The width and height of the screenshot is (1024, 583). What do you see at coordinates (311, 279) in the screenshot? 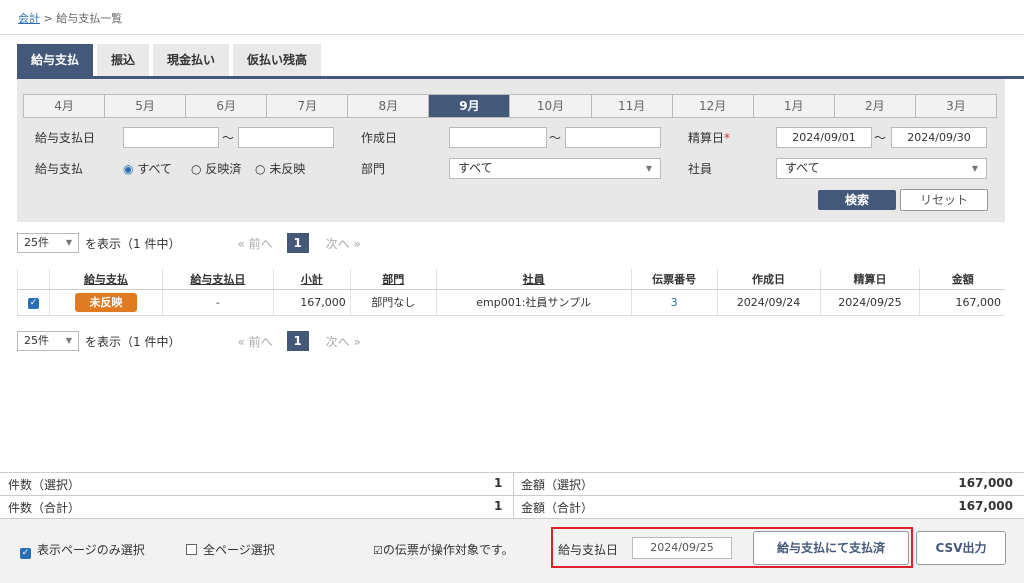
I see `header-subtotal: 小計` at bounding box center [311, 279].